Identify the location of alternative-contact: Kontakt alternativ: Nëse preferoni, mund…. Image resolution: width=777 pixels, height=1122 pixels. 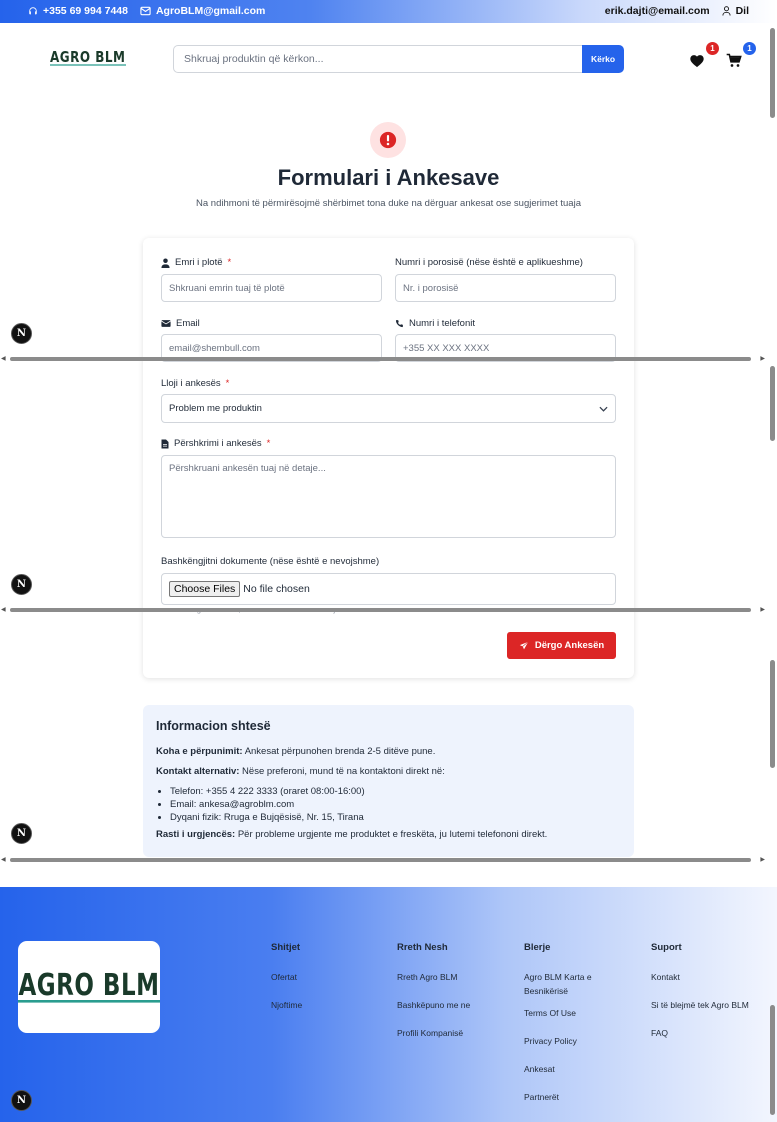
(388, 771).